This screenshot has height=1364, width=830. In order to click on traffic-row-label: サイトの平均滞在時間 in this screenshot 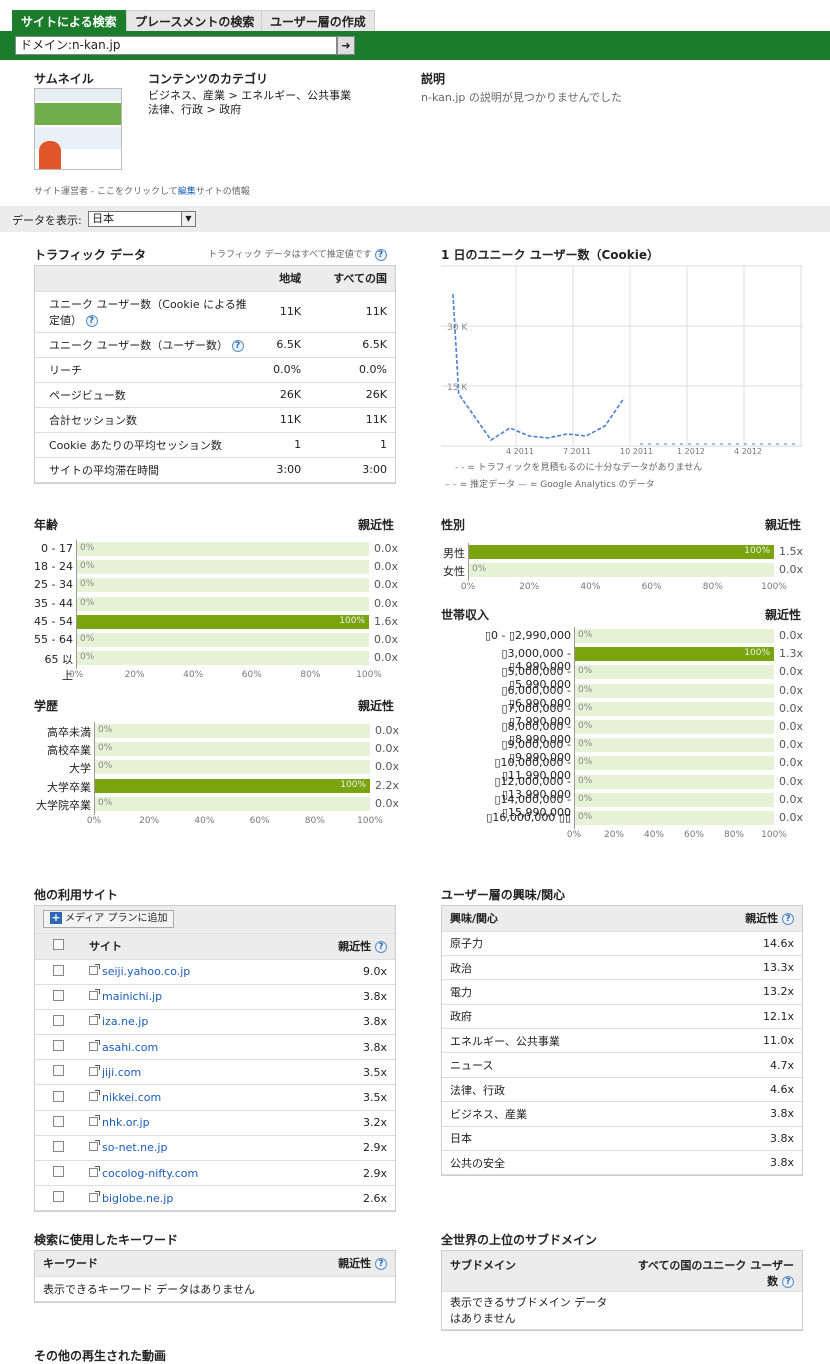, I will do `click(145, 470)`.